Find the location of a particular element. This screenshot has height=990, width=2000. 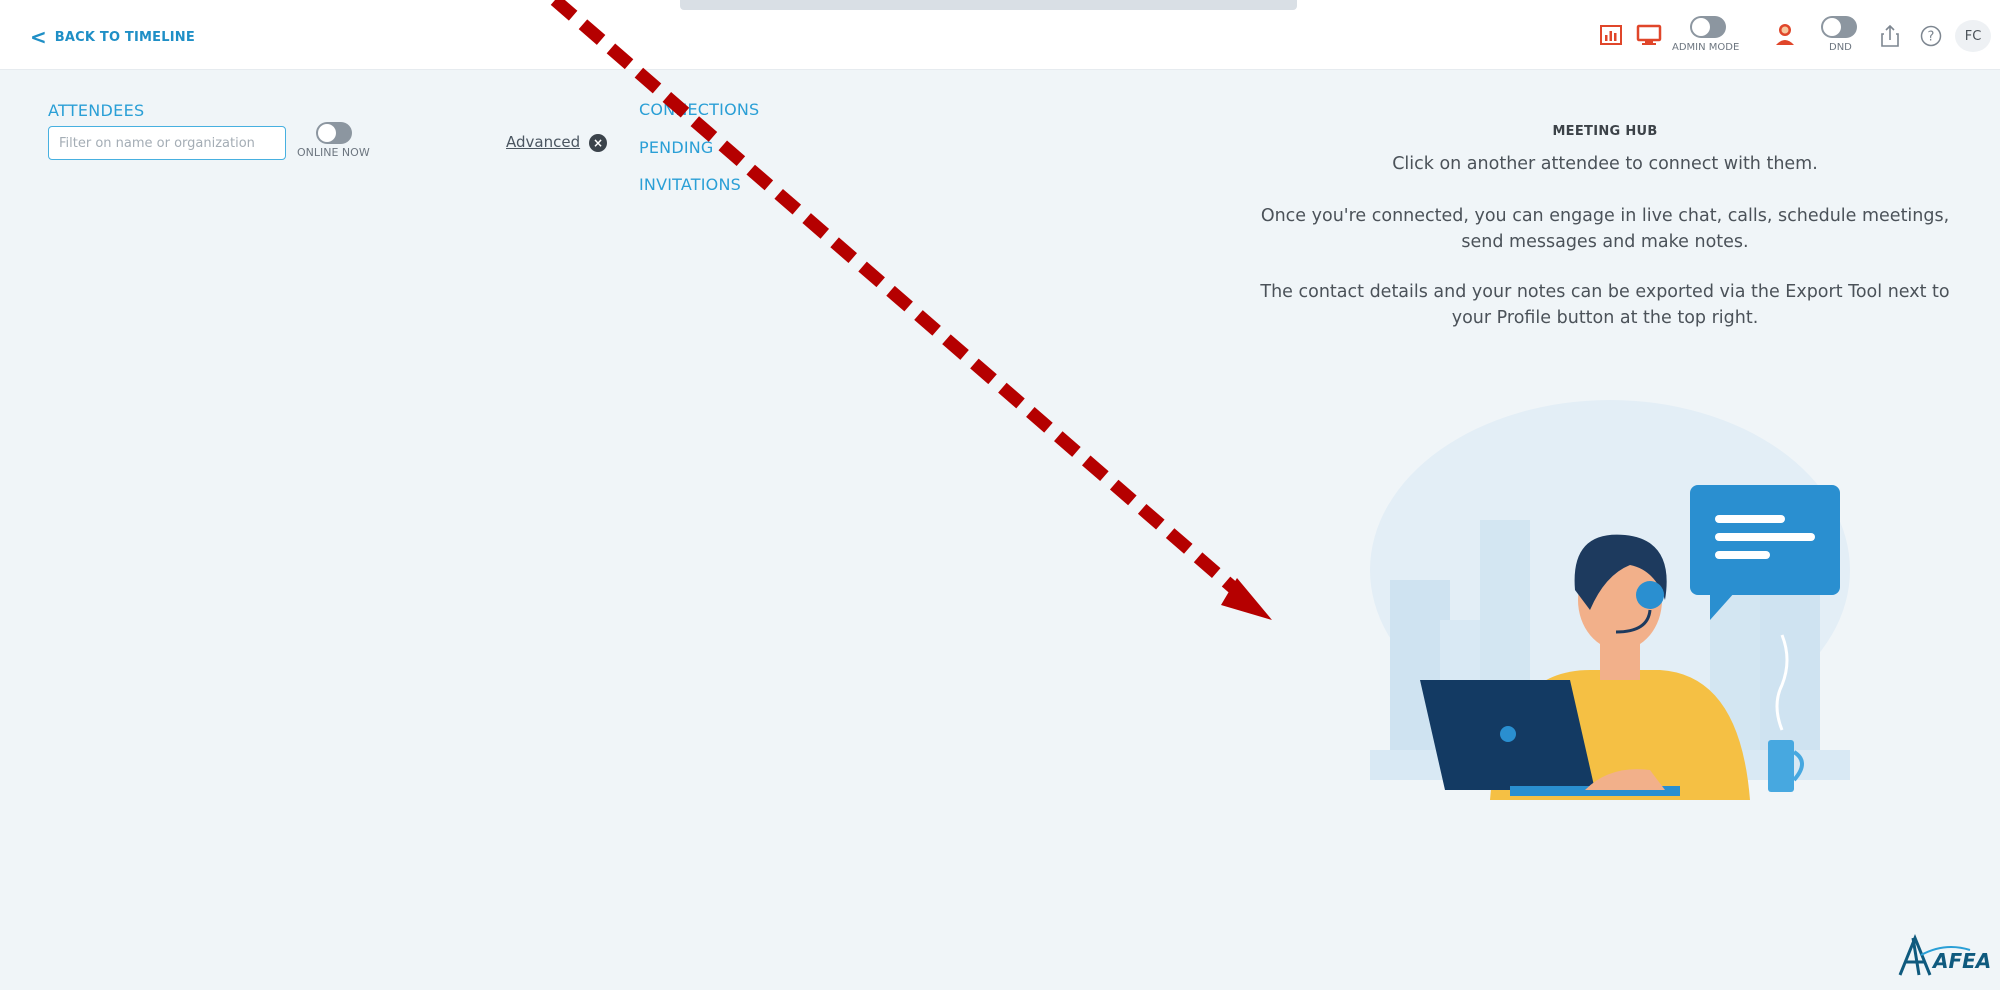

admin-mode-toggle is located at coordinates (1708, 27).